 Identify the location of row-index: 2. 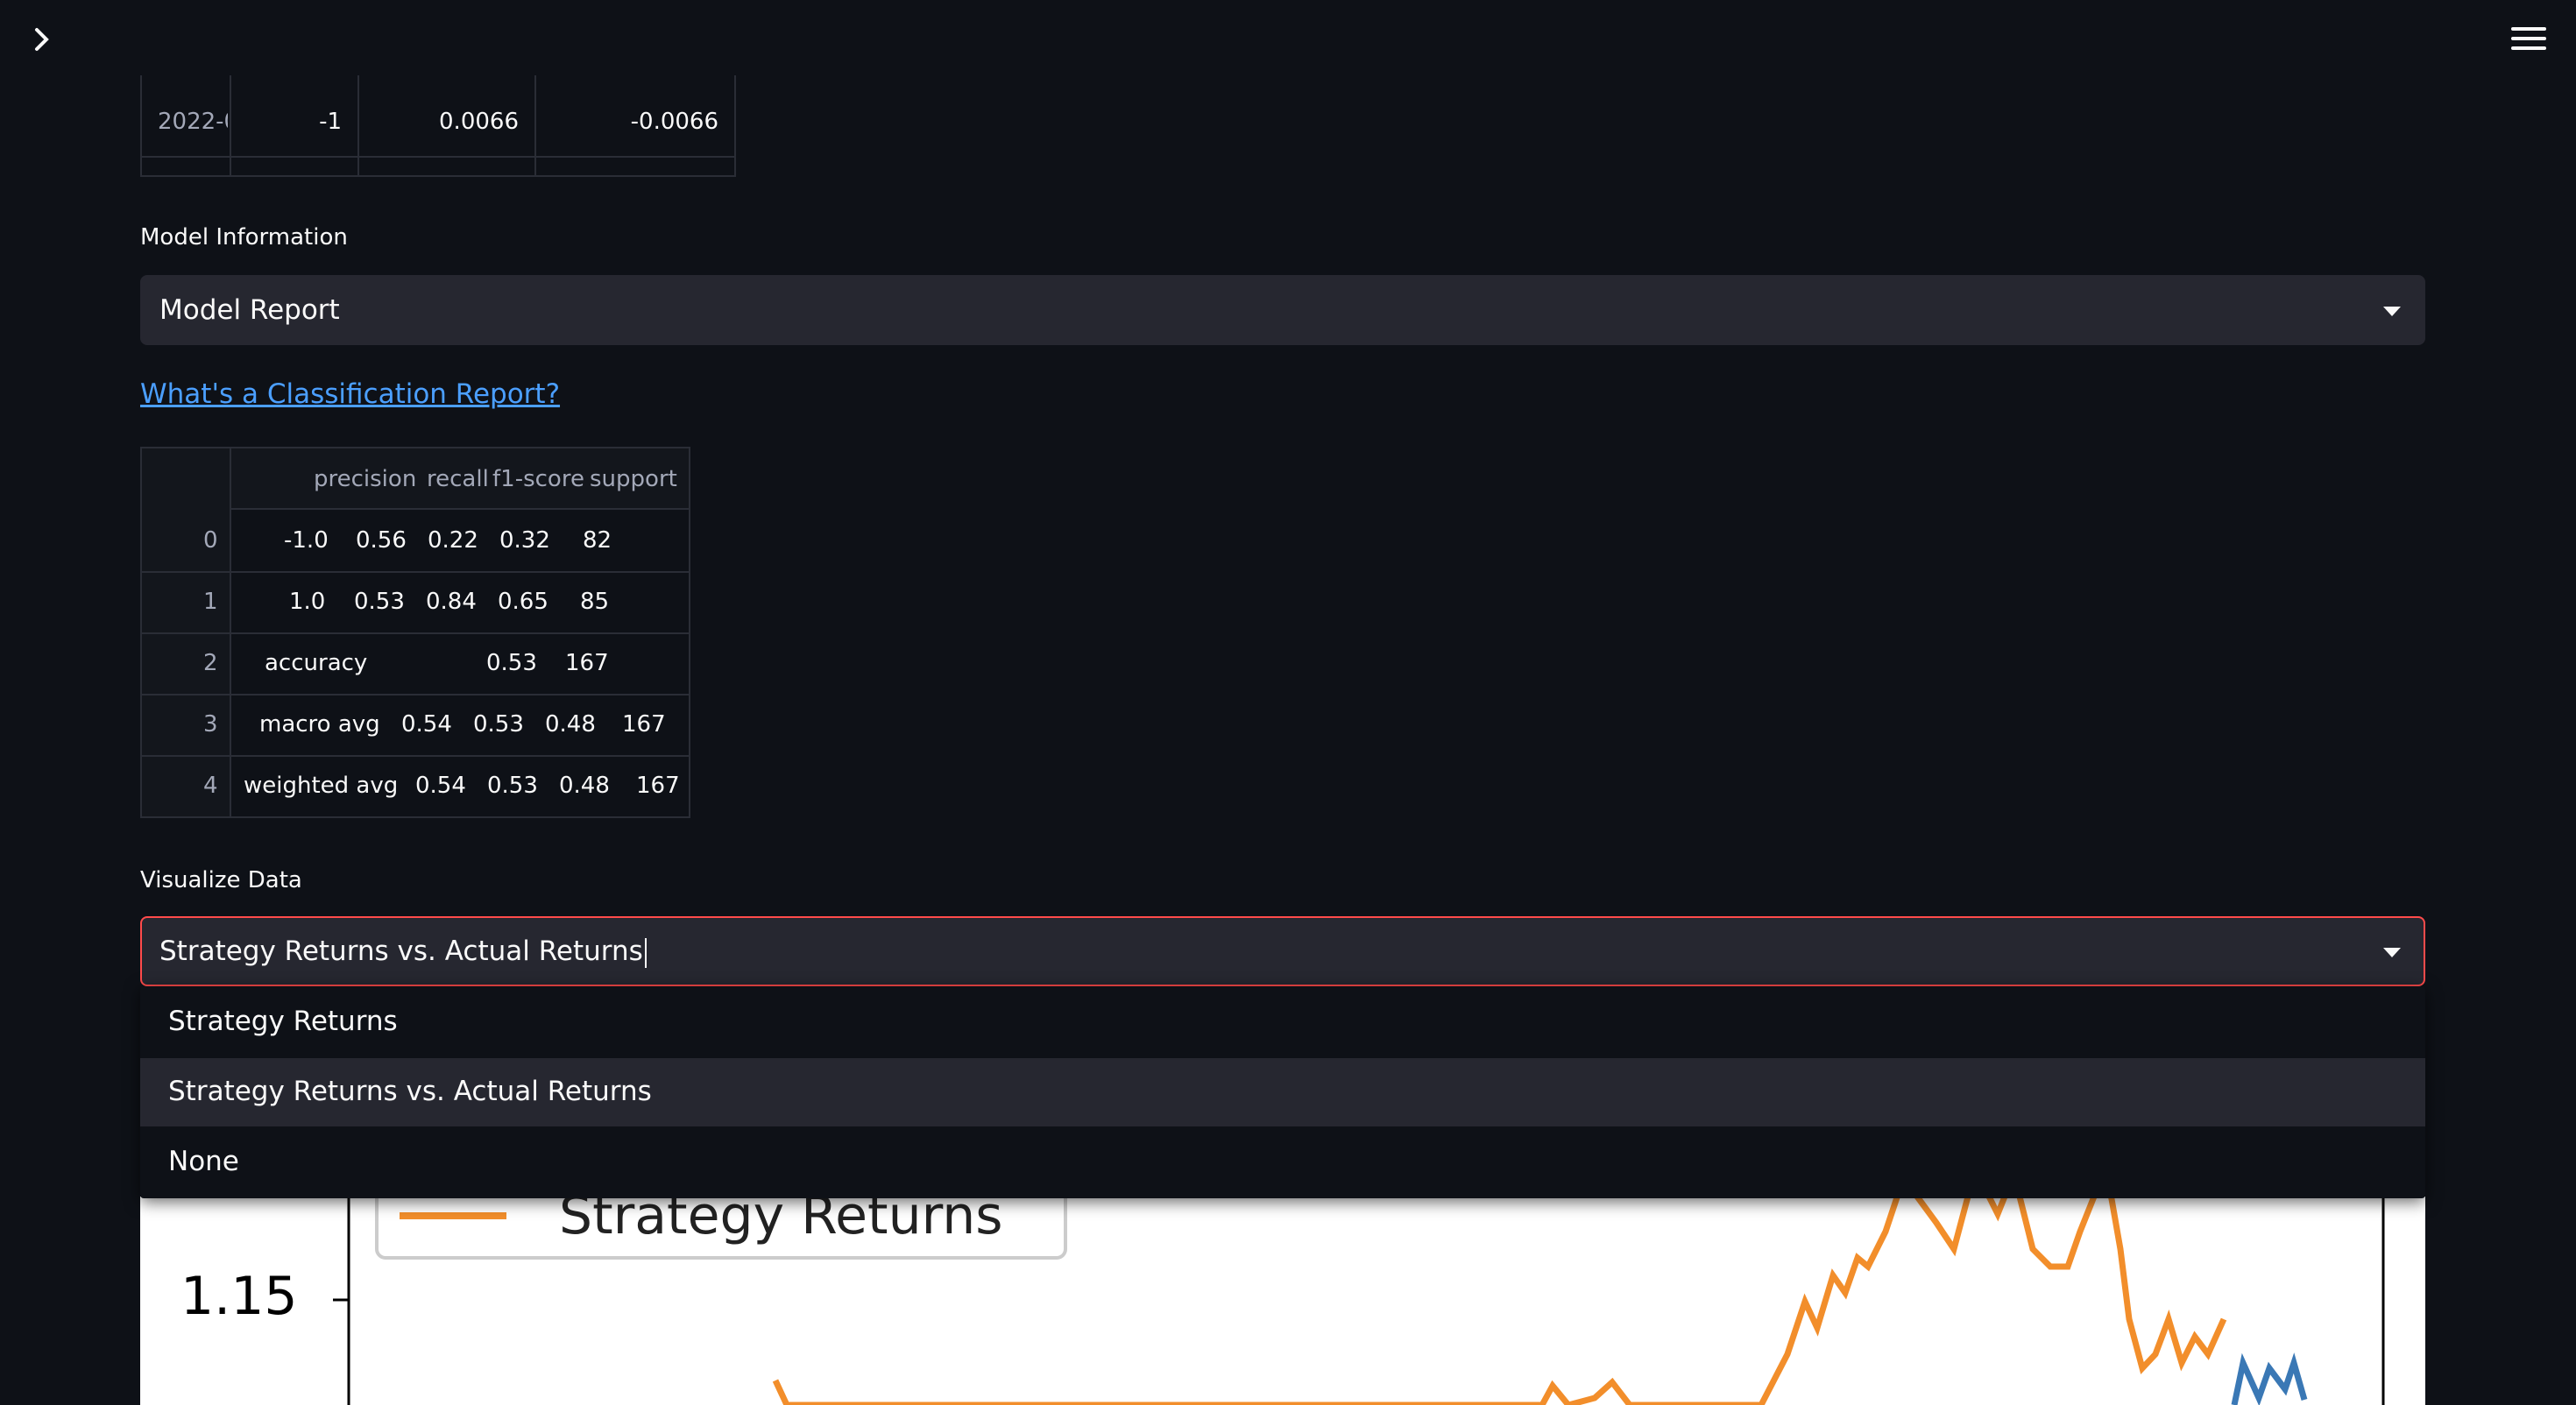
(210, 663).